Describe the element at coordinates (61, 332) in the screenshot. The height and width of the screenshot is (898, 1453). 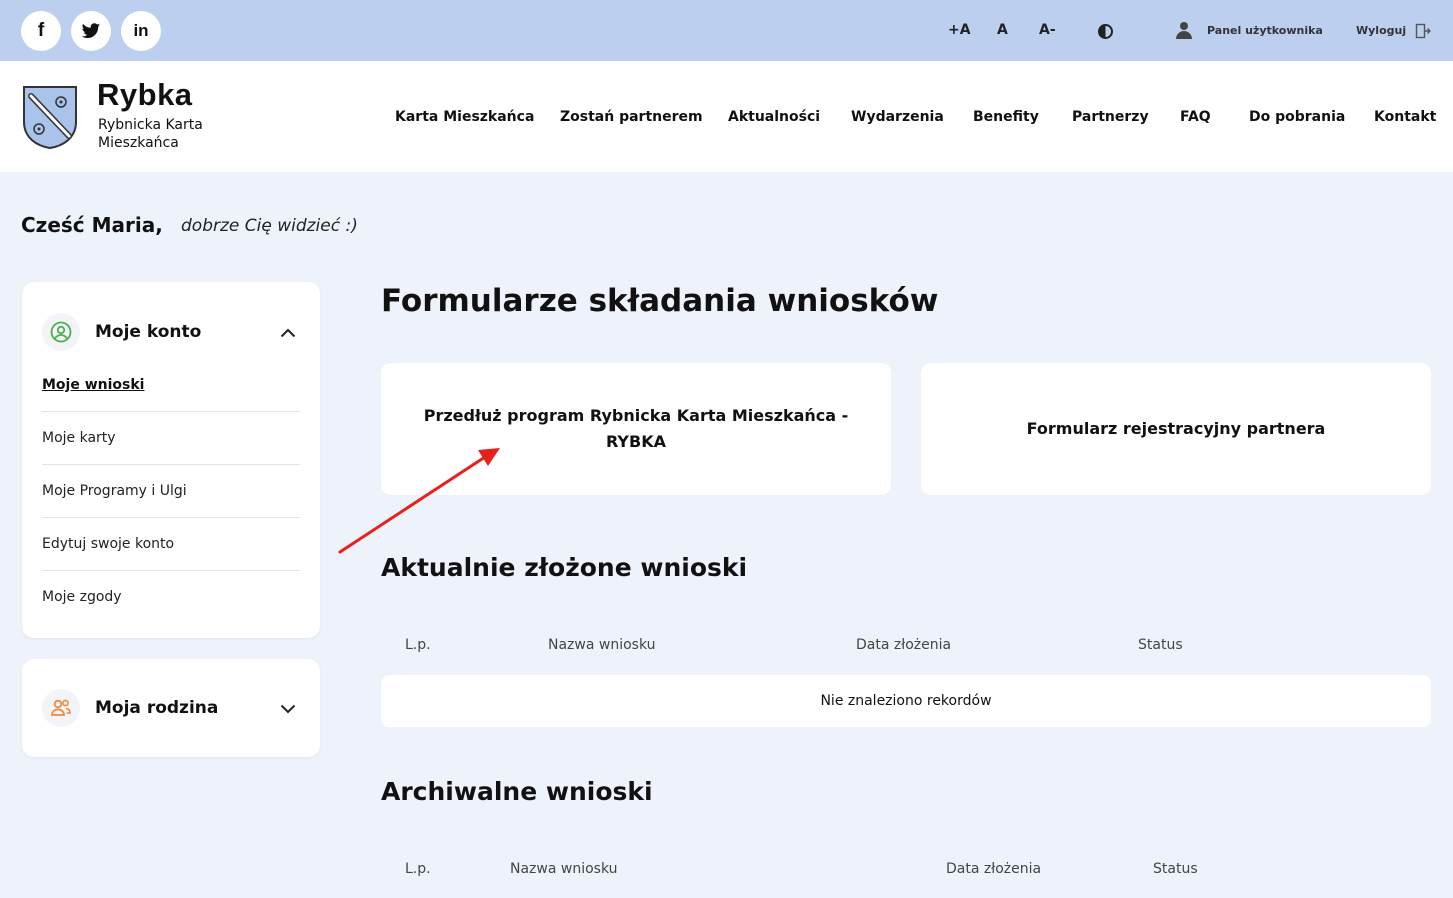
I see `account-circle-icon` at that location.